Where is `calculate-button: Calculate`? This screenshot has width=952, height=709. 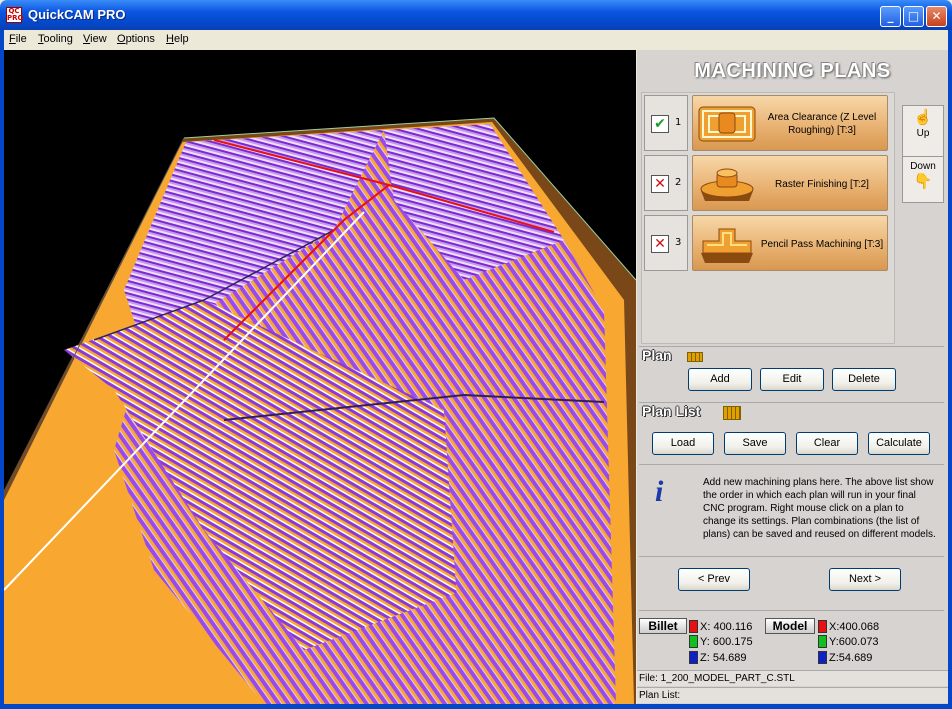 calculate-button: Calculate is located at coordinates (899, 443).